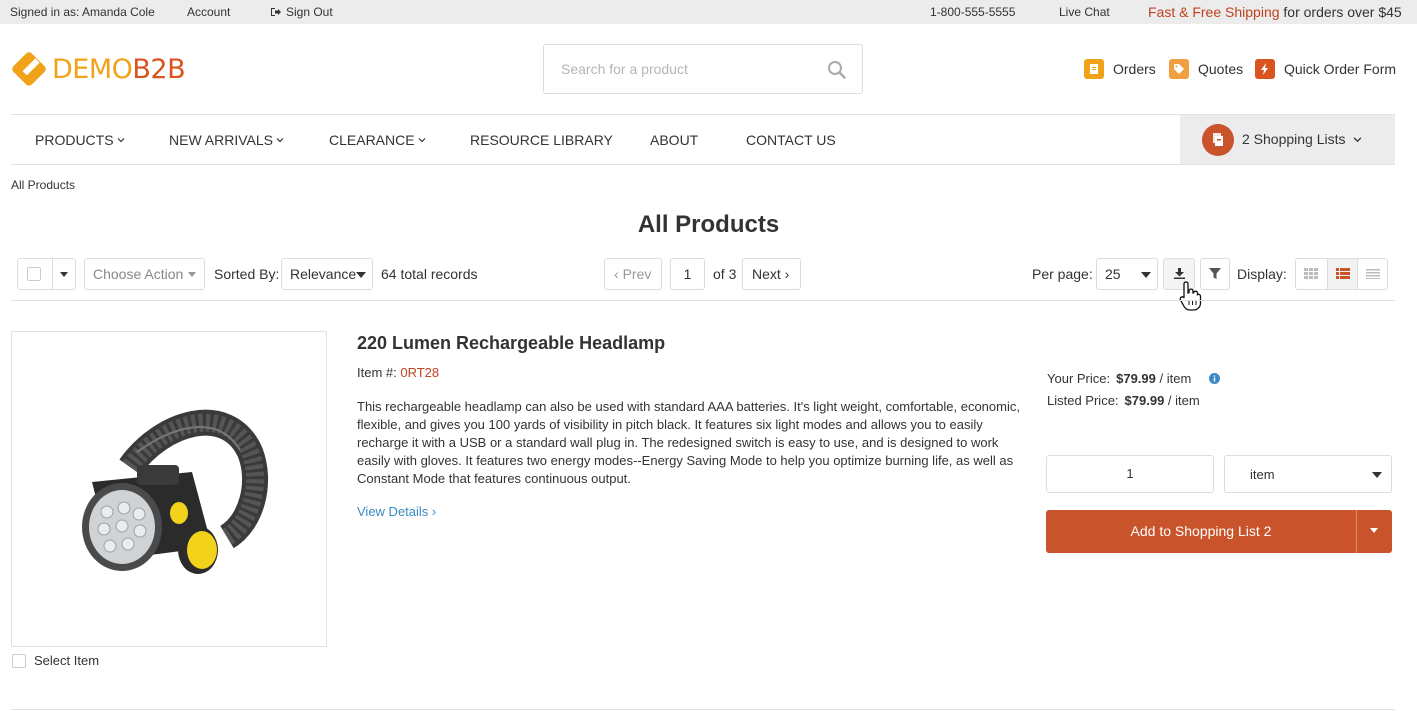 The image size is (1417, 711). Describe the element at coordinates (1262, 274) in the screenshot. I see `display-label: Display:` at that location.